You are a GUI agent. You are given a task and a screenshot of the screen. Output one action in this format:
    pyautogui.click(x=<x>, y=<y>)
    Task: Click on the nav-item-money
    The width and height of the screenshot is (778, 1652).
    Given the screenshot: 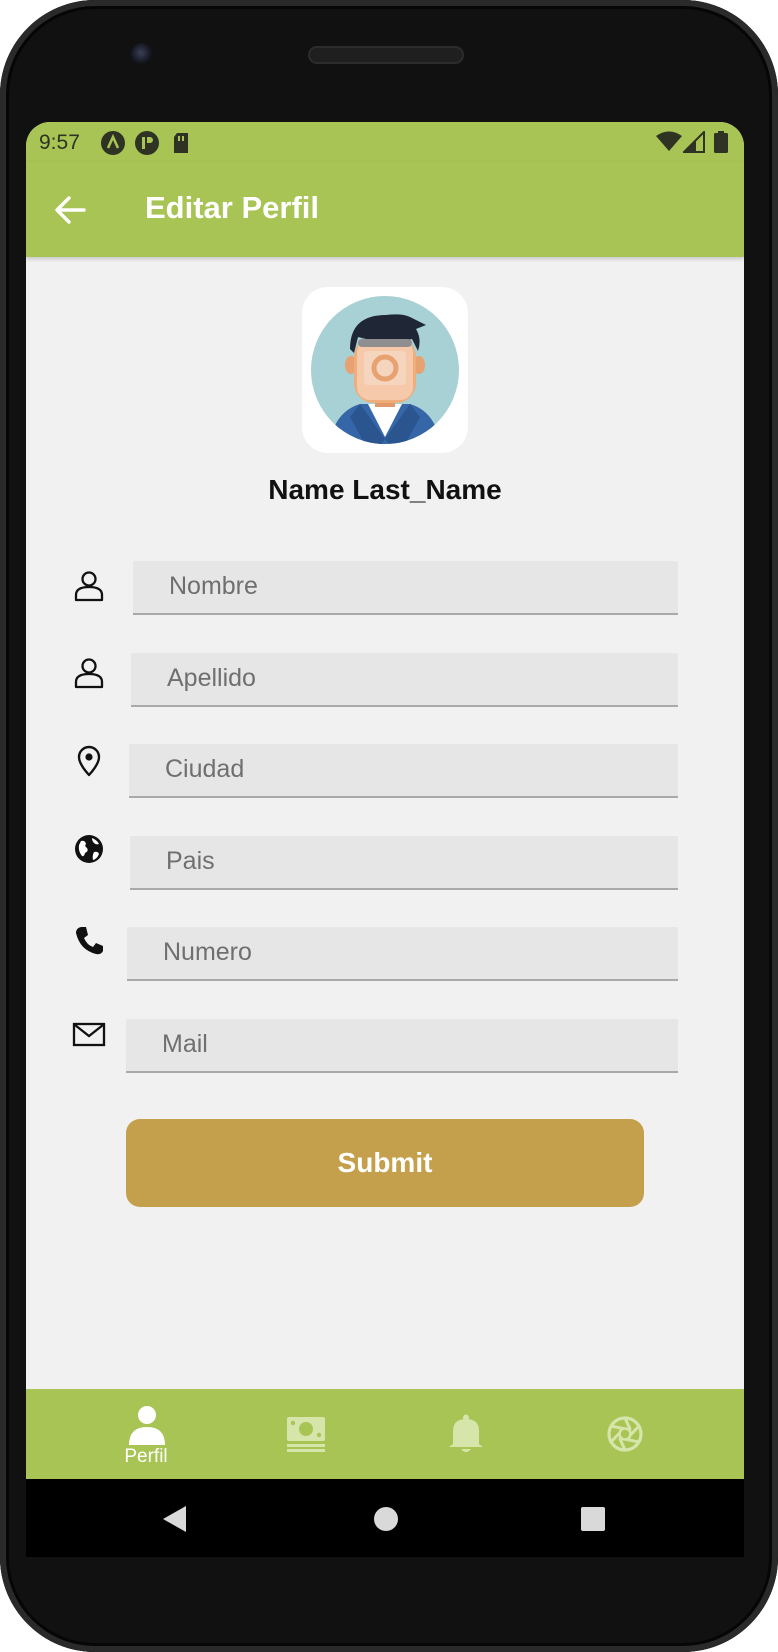 What is the action you would take?
    pyautogui.click(x=305, y=1434)
    